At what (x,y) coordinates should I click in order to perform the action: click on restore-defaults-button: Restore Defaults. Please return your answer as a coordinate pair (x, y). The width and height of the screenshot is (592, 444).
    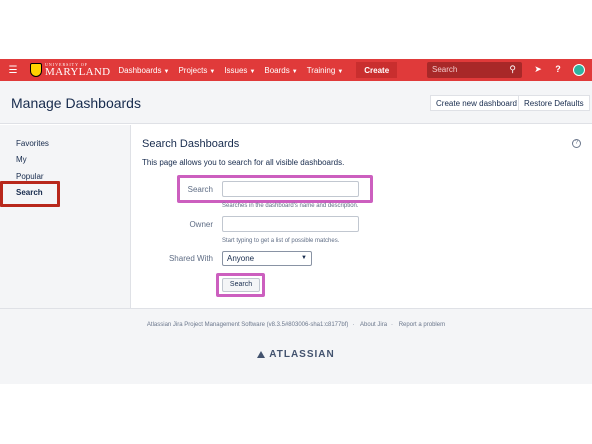
    Looking at the image, I should click on (554, 103).